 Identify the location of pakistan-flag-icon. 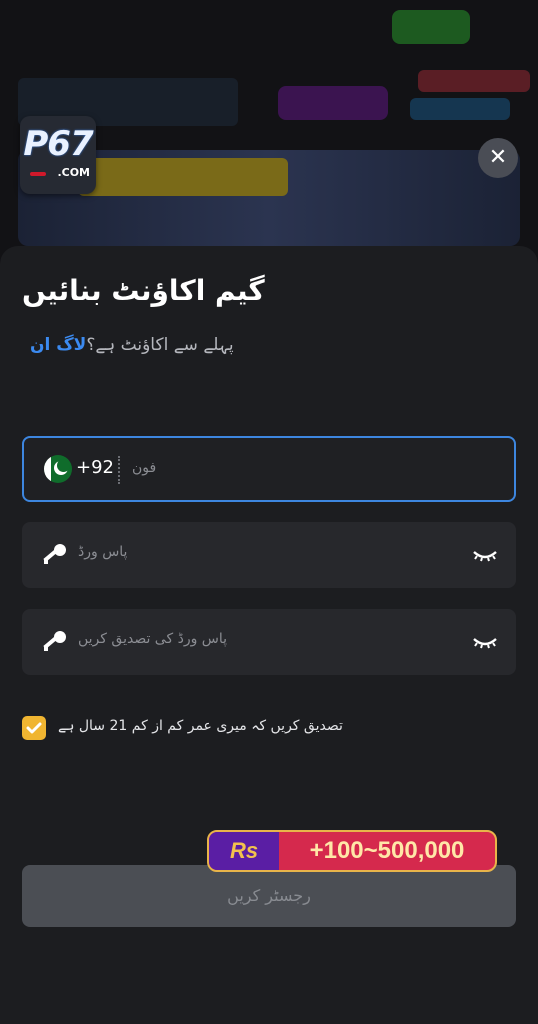
(58, 469).